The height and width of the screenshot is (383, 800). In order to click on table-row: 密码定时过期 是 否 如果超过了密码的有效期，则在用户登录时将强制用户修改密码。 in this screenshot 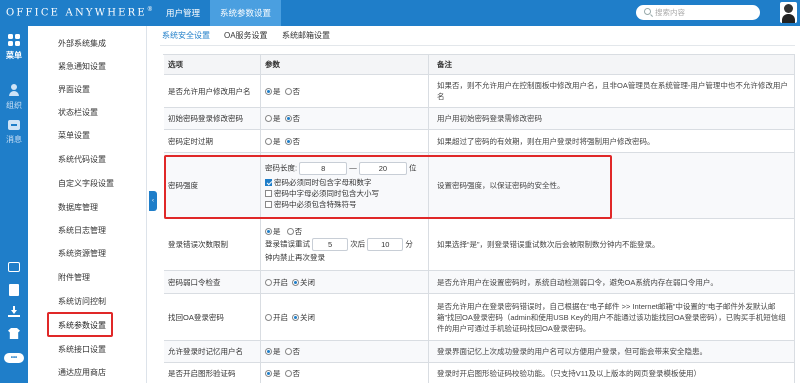, I will do `click(479, 141)`.